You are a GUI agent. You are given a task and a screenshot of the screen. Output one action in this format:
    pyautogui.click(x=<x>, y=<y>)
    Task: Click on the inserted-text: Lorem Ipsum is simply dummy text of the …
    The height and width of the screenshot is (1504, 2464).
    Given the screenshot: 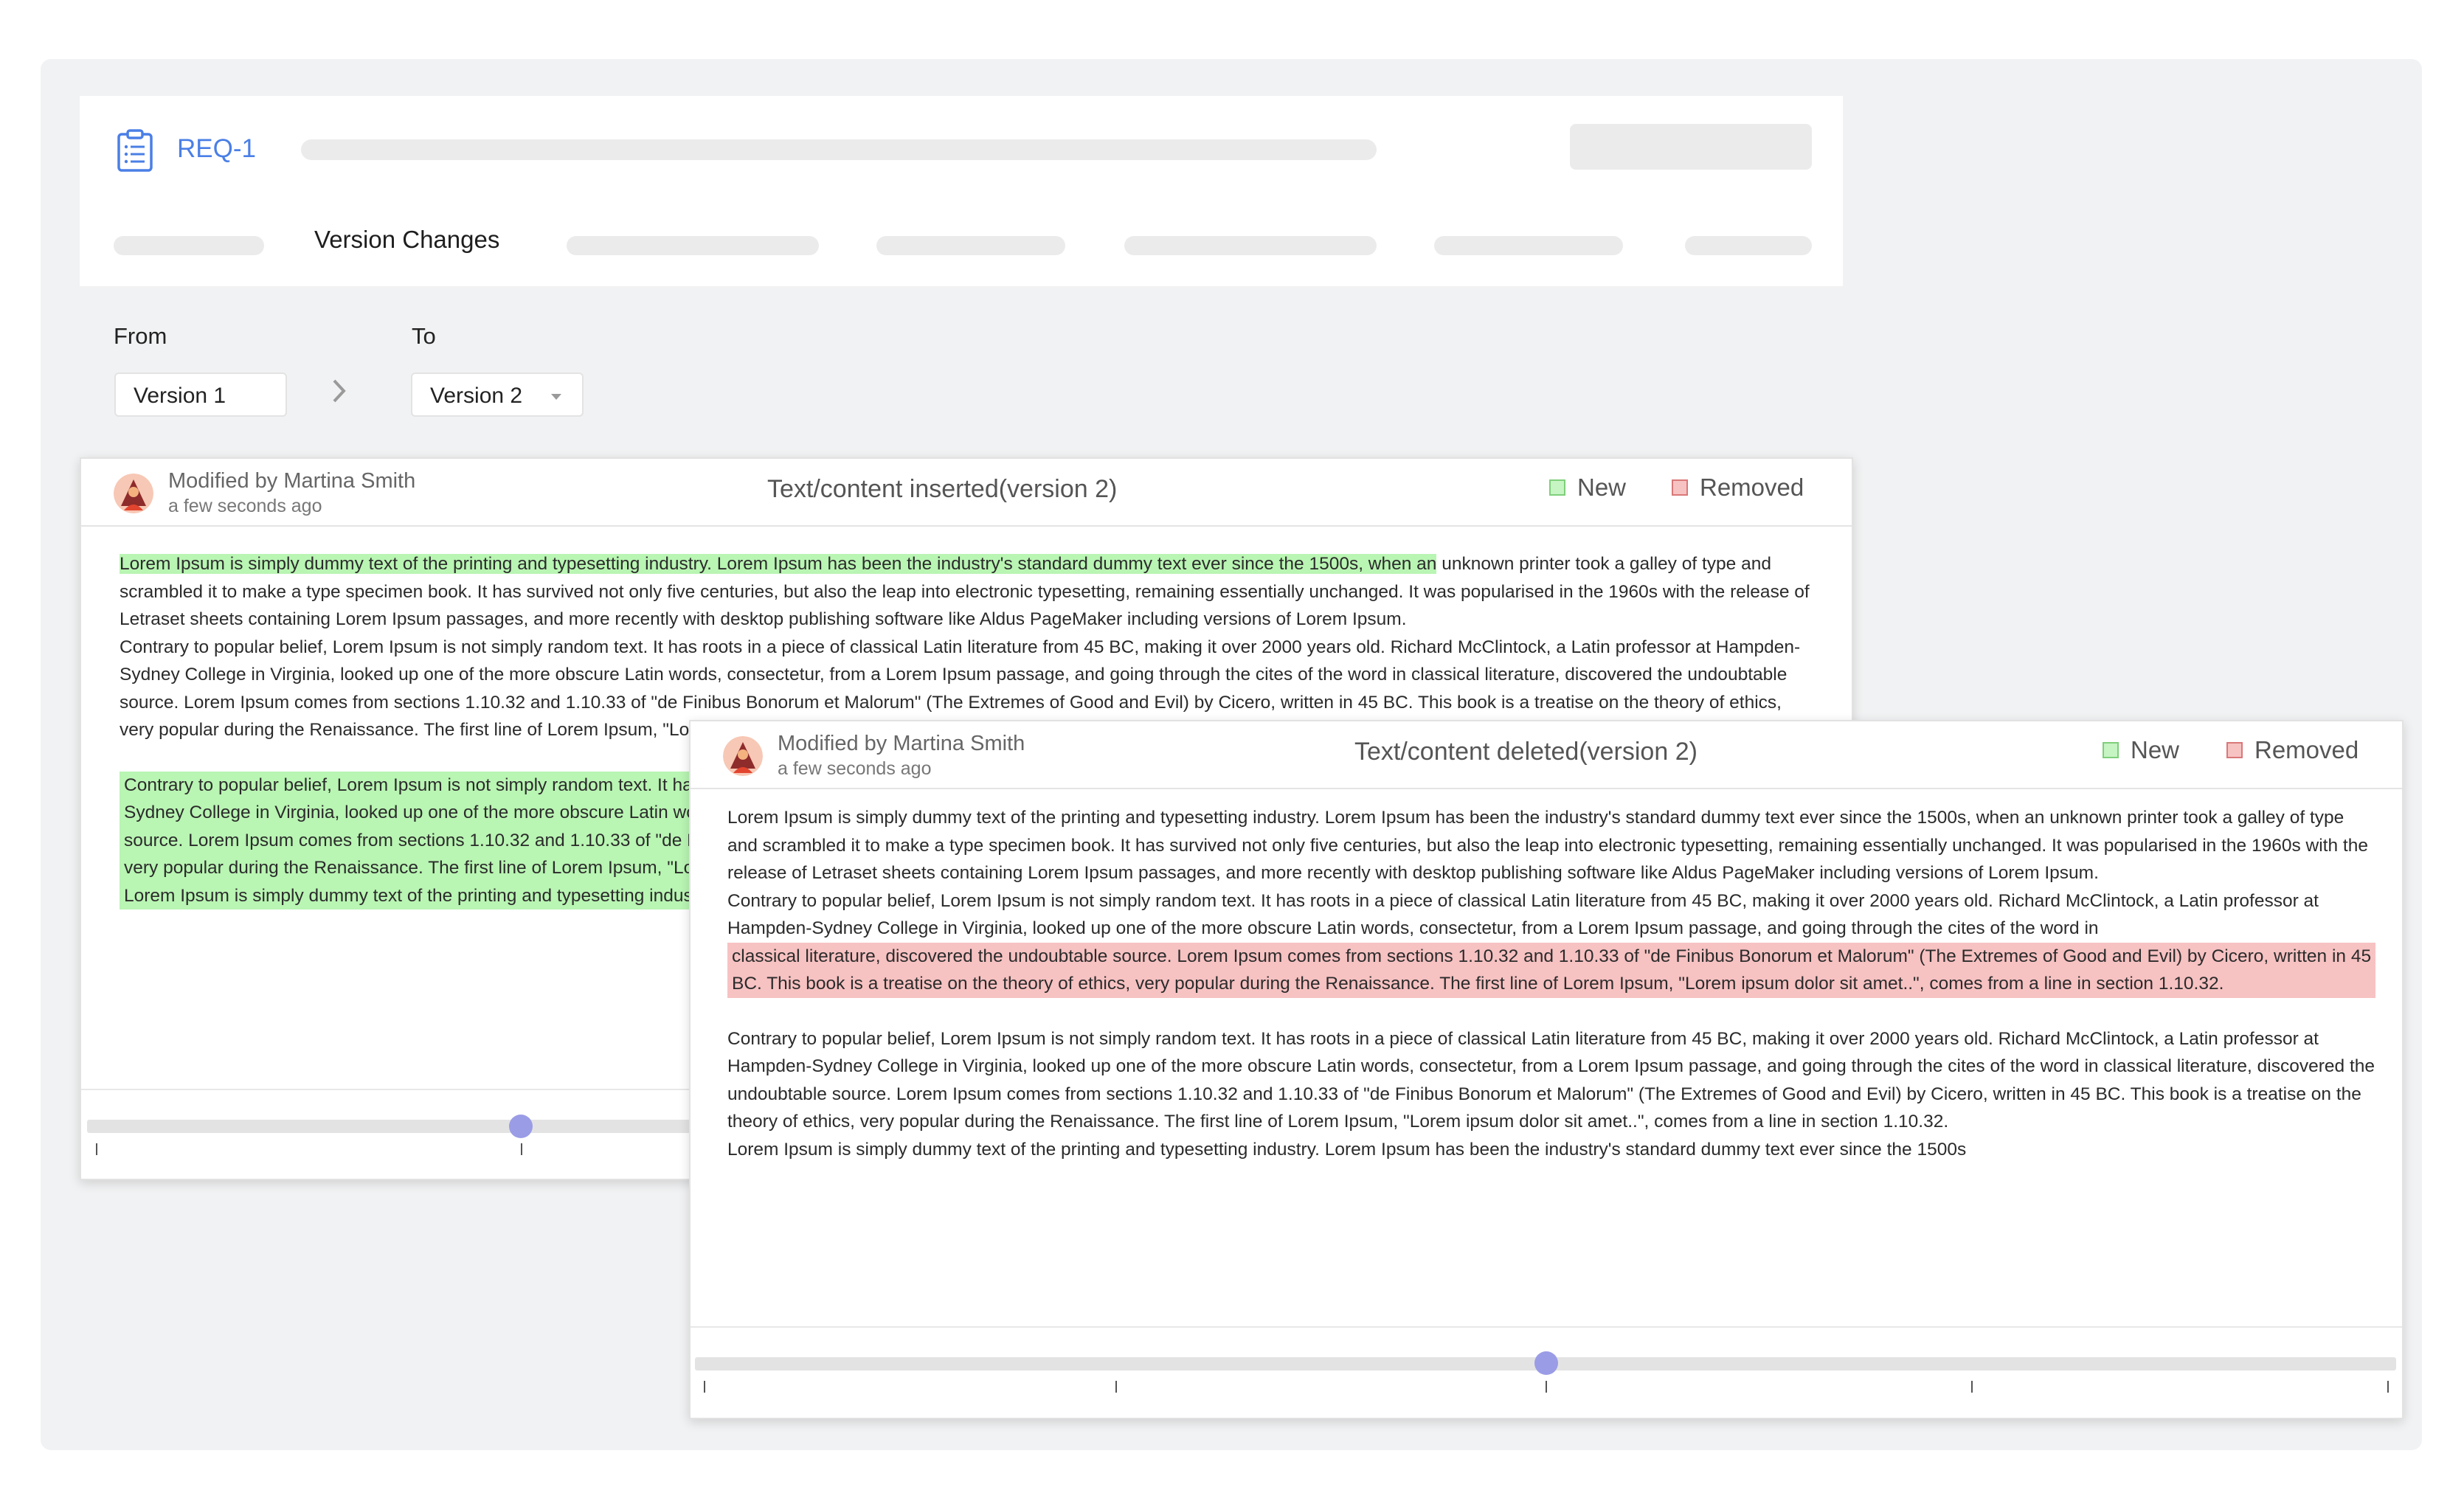 What is the action you would take?
    pyautogui.click(x=778, y=564)
    